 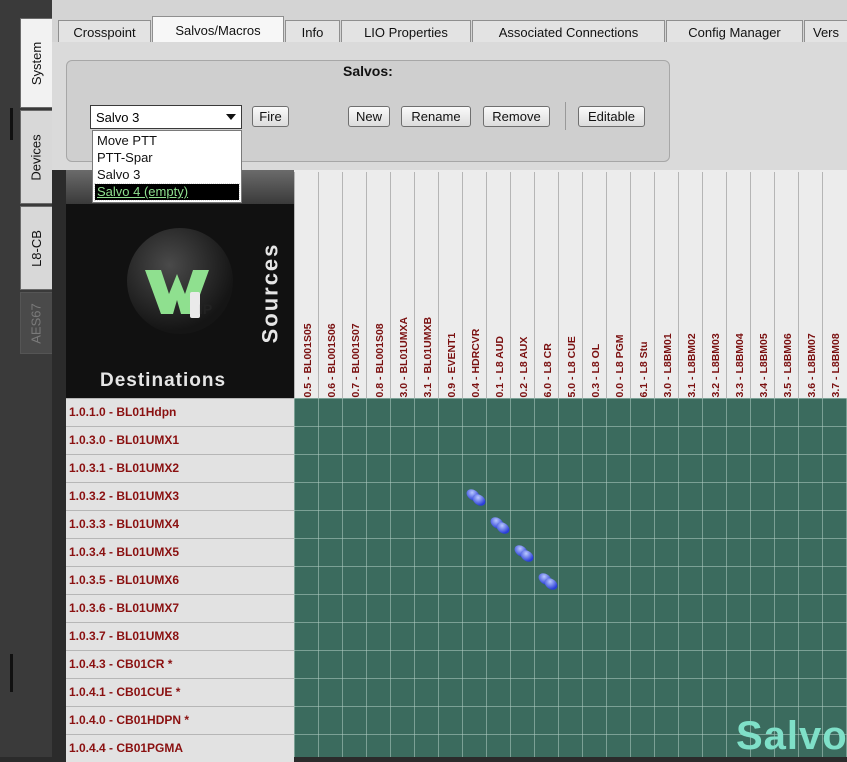 I want to click on destination-row: 1.0.4.3 - CB01CR *, so click(x=180, y=664).